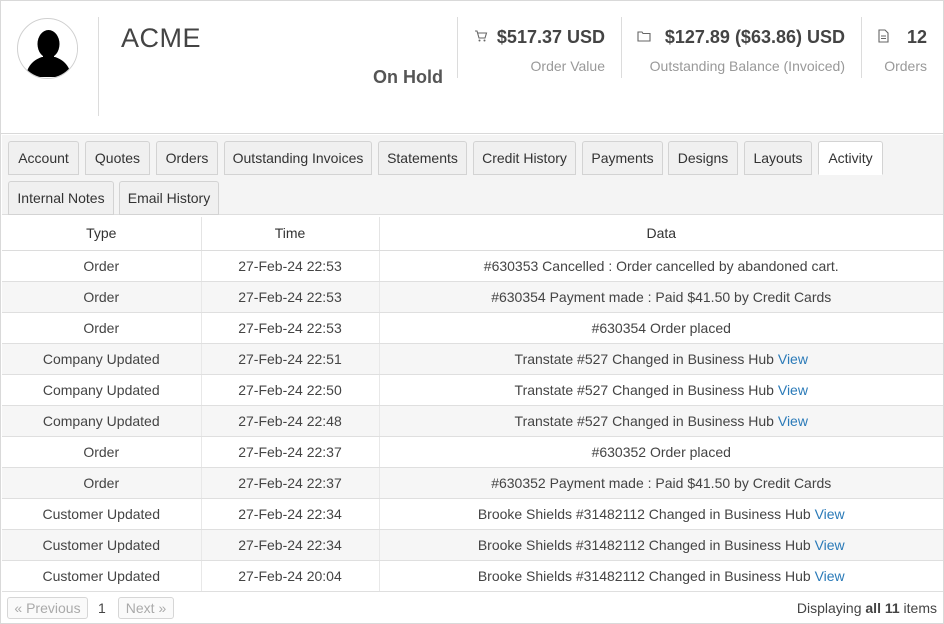 The width and height of the screenshot is (944, 624). What do you see at coordinates (290, 576) in the screenshot?
I see `row-time: 27-Feb-24 20:04` at bounding box center [290, 576].